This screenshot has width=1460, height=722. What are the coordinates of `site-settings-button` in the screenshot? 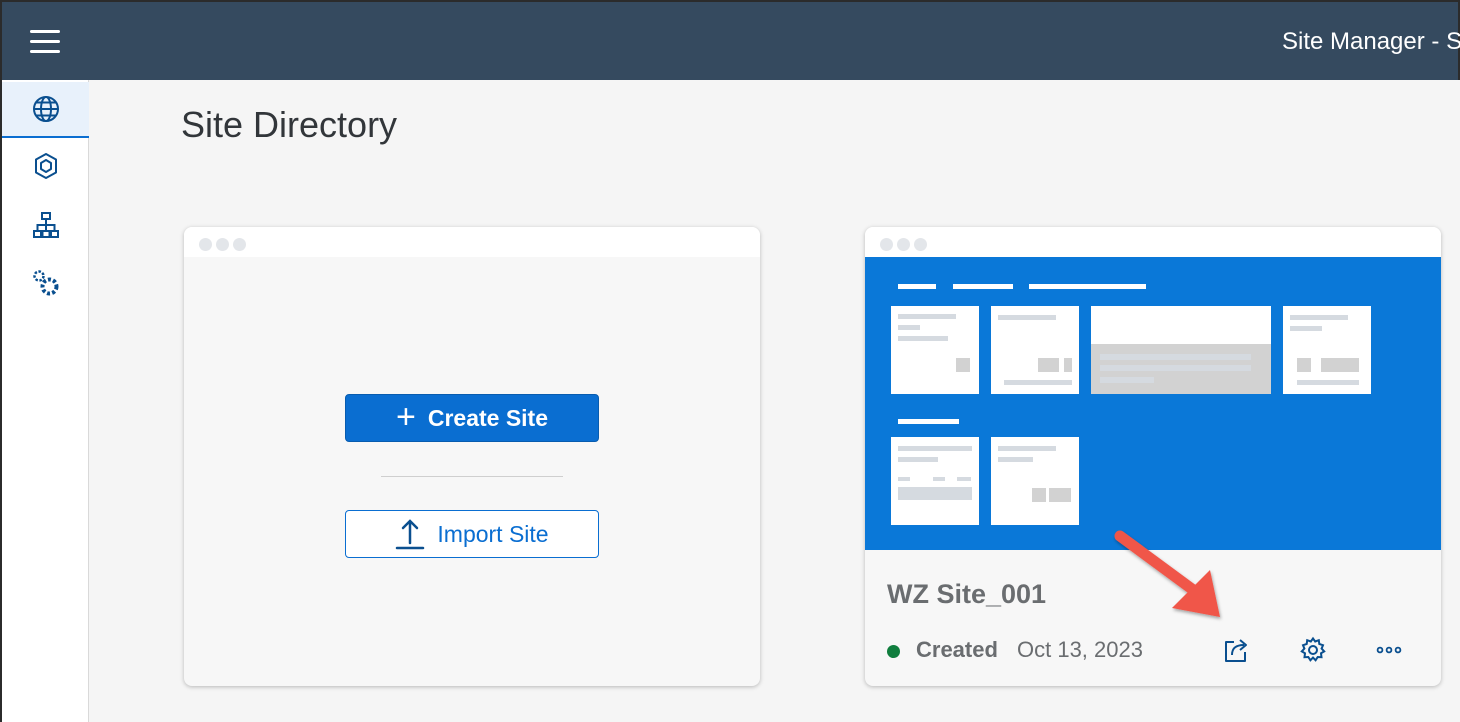 It's located at (1313, 650).